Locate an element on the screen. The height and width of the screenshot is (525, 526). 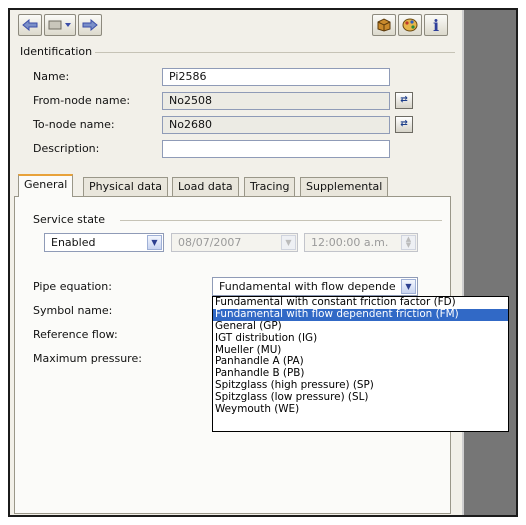
forward-button is located at coordinates (90, 25).